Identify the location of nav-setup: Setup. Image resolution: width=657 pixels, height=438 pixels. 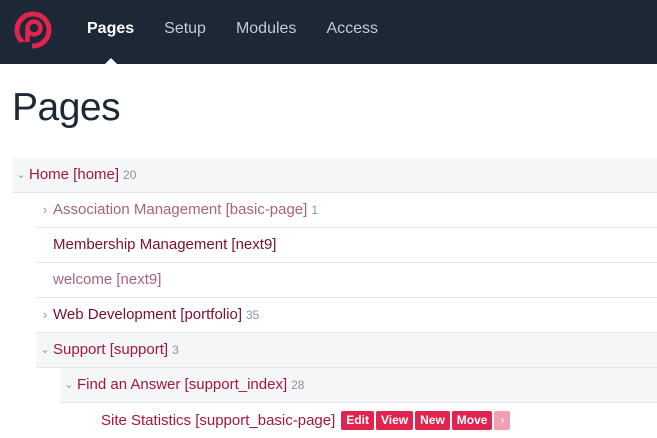
(185, 32).